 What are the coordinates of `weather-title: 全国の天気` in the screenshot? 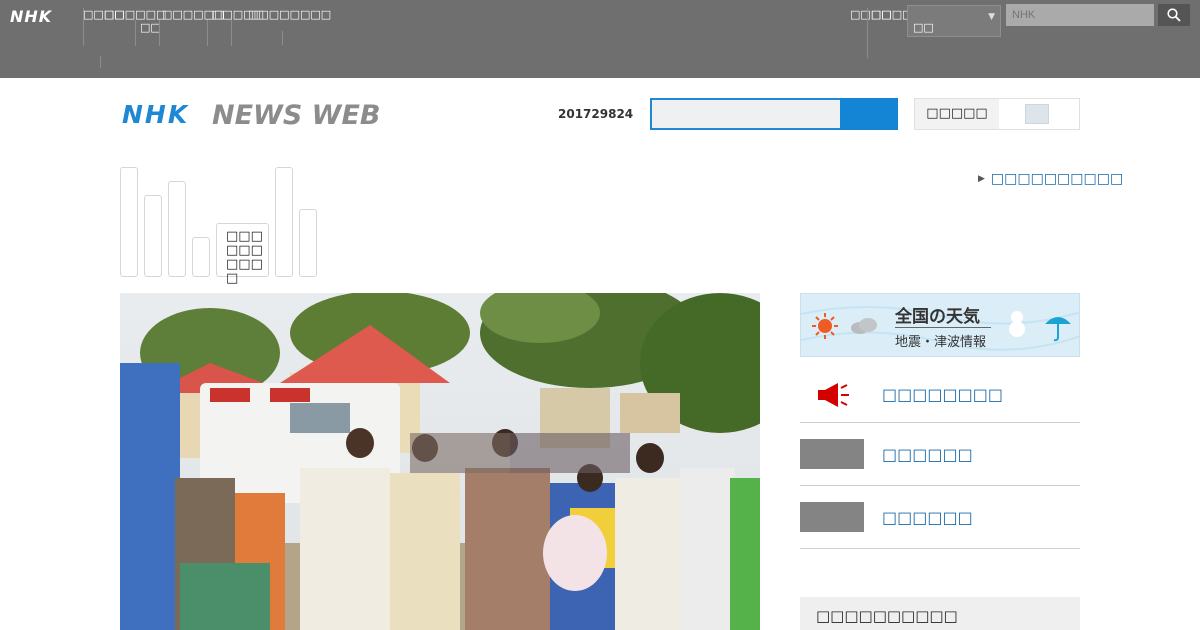 It's located at (937, 317).